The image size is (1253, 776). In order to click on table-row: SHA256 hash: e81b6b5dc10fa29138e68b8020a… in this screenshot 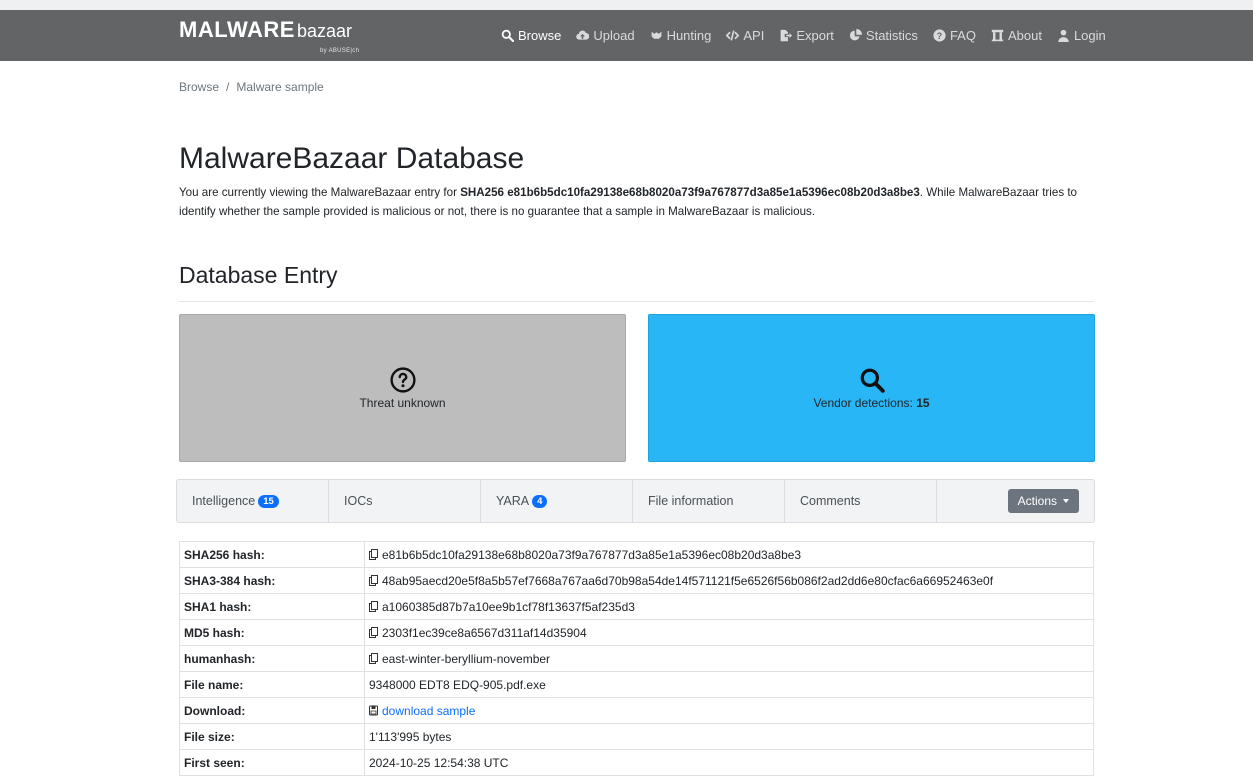, I will do `click(636, 554)`.